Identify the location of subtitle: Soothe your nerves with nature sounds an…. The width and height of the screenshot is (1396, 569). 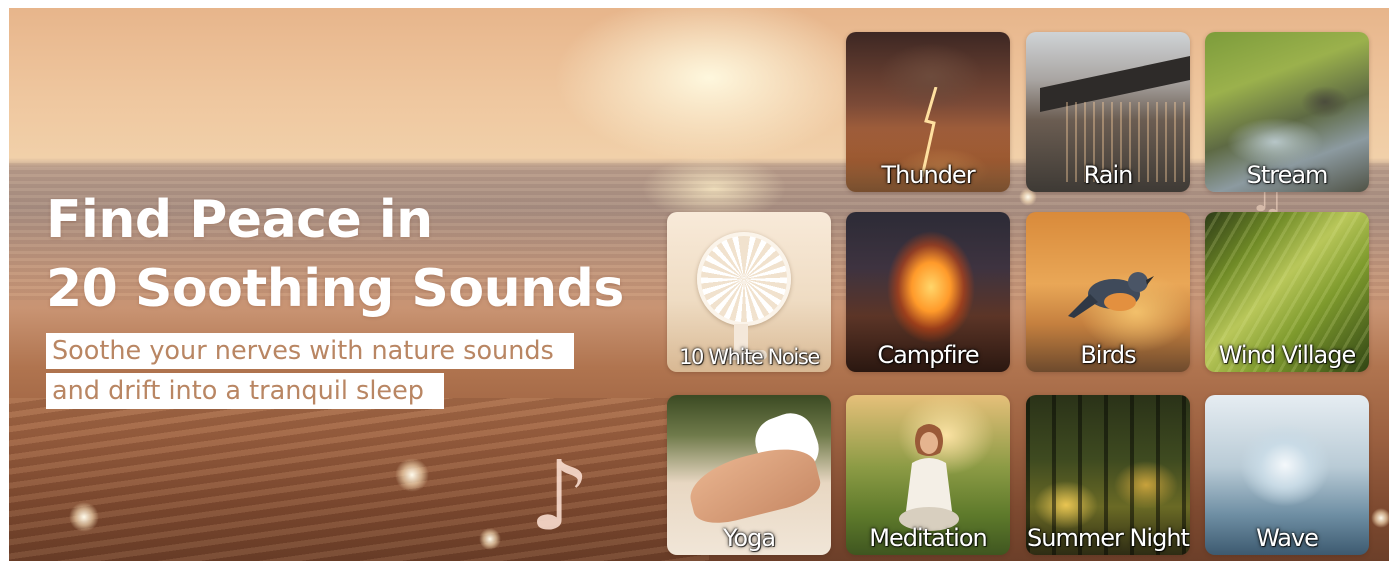
(310, 371).